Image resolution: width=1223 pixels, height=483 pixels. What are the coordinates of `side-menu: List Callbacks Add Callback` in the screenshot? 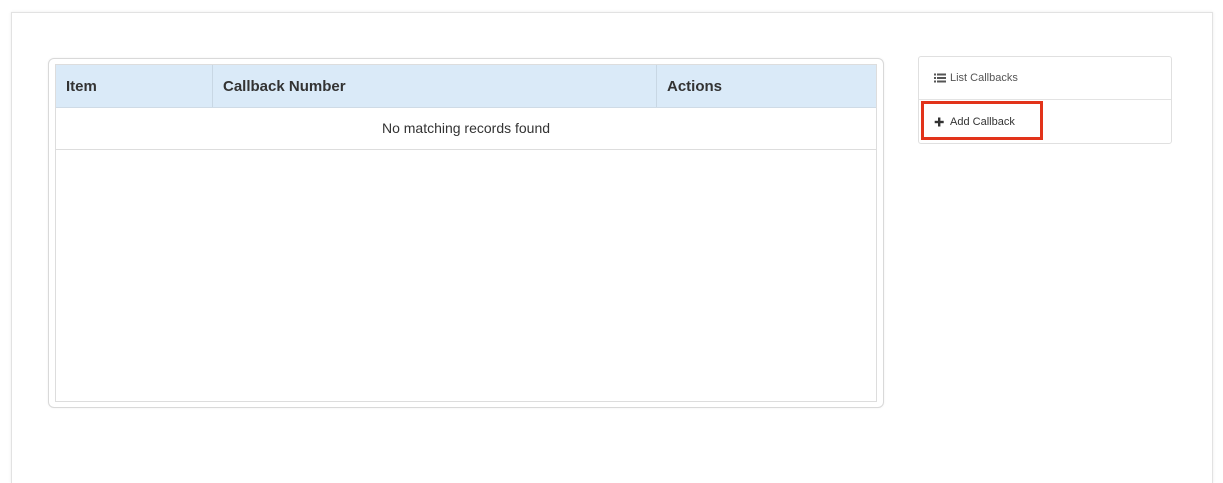 It's located at (1045, 100).